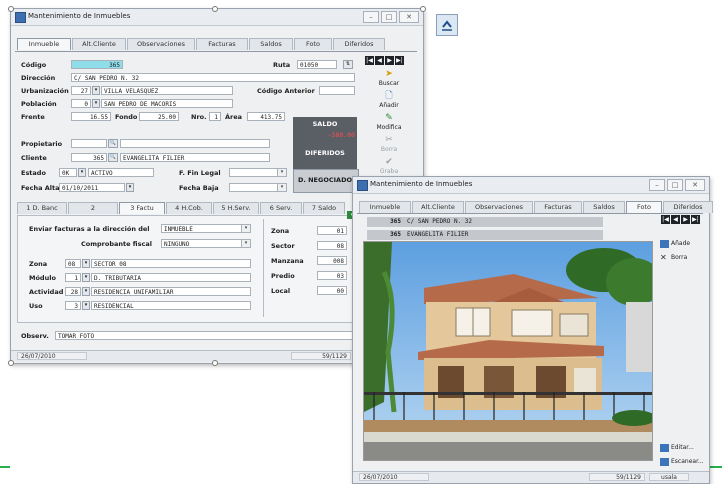 The width and height of the screenshot is (722, 484). I want to click on actividad-dropdown-icon: ▾, so click(86, 291).